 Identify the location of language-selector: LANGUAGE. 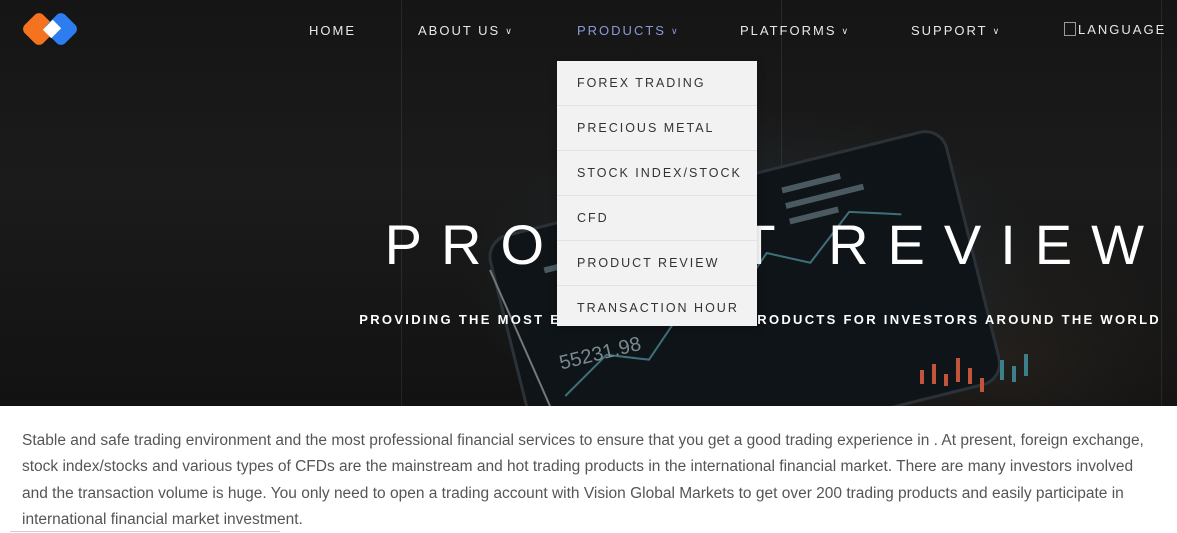
(1115, 29).